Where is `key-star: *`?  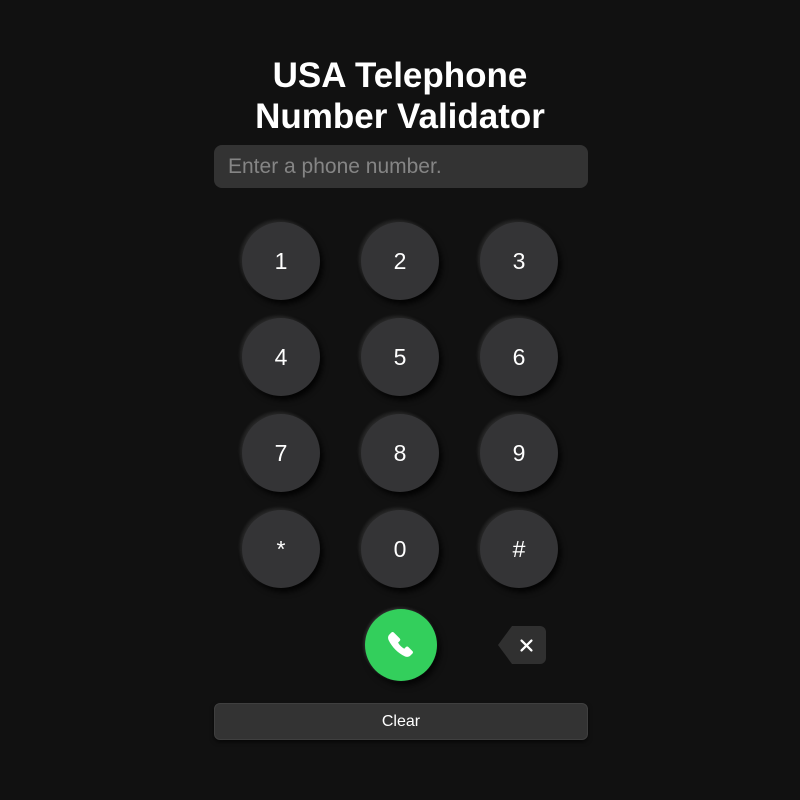
key-star: * is located at coordinates (281, 549).